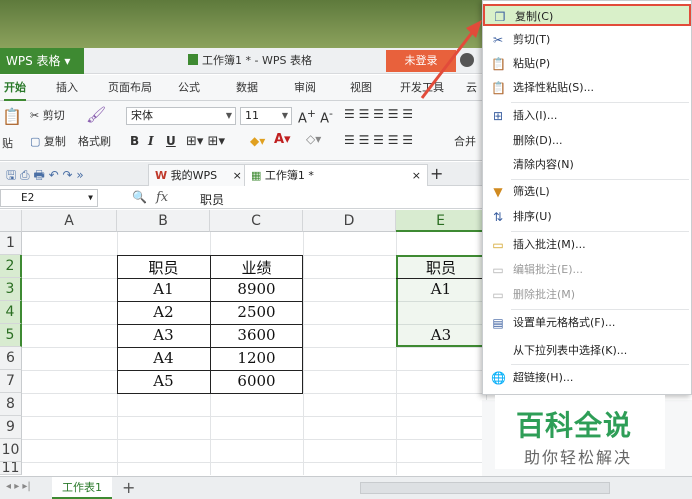 The height and width of the screenshot is (499, 692). Describe the element at coordinates (378, 114) in the screenshot. I see `align-top-icon: ☰ ☰ ☰ ☰ ☰` at that location.